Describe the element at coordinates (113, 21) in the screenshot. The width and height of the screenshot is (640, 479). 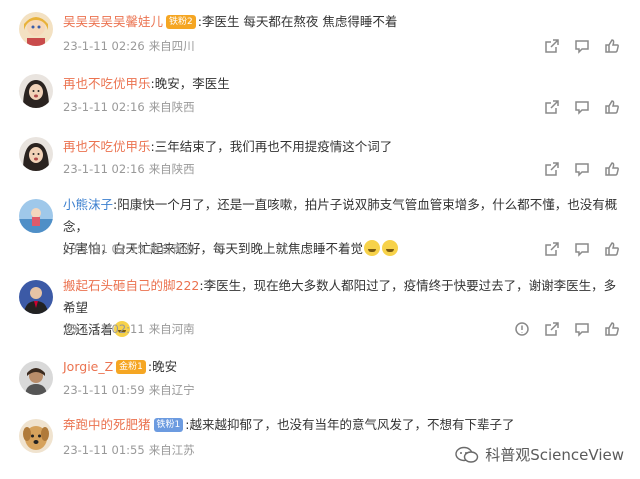
I see `comment-username: 吴吴吴吴吴馨娃儿` at that location.